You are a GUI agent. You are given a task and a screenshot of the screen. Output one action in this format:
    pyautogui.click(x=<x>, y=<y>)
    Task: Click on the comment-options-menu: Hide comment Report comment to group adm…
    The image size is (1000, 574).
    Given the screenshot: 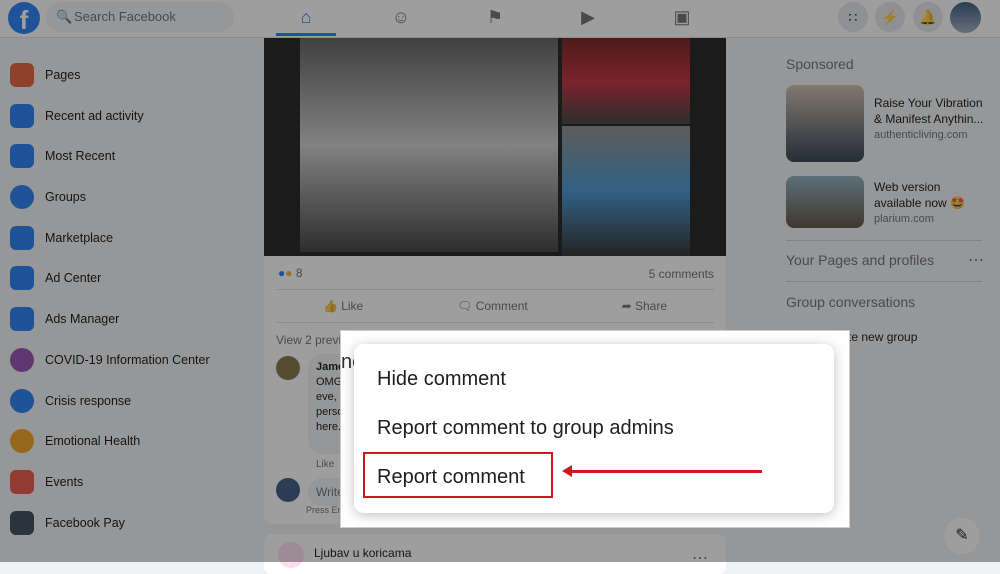 What is the action you would take?
    pyautogui.click(x=594, y=428)
    